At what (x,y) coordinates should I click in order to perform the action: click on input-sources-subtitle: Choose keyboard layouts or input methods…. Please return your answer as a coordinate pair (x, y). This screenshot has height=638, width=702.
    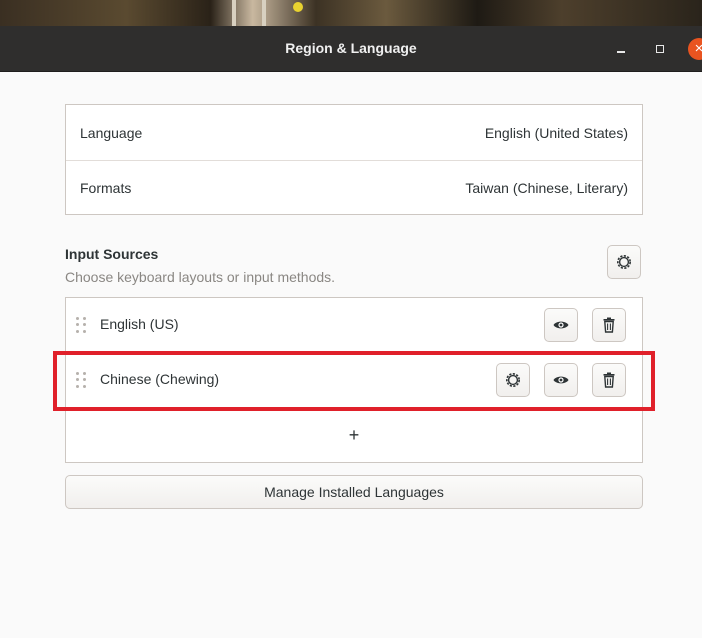
    Looking at the image, I should click on (200, 277).